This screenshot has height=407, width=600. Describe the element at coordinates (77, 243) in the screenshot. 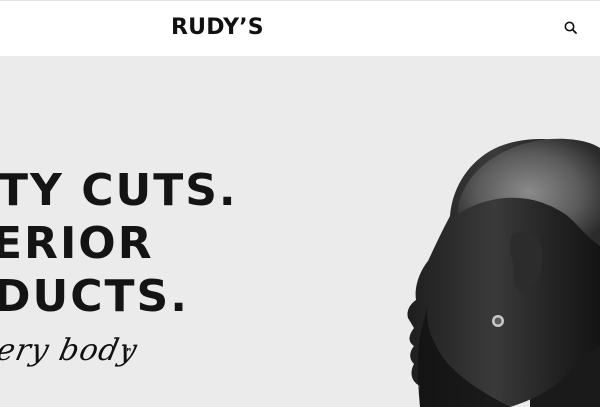

I see `hero-headline-line-2: ERIOR` at that location.